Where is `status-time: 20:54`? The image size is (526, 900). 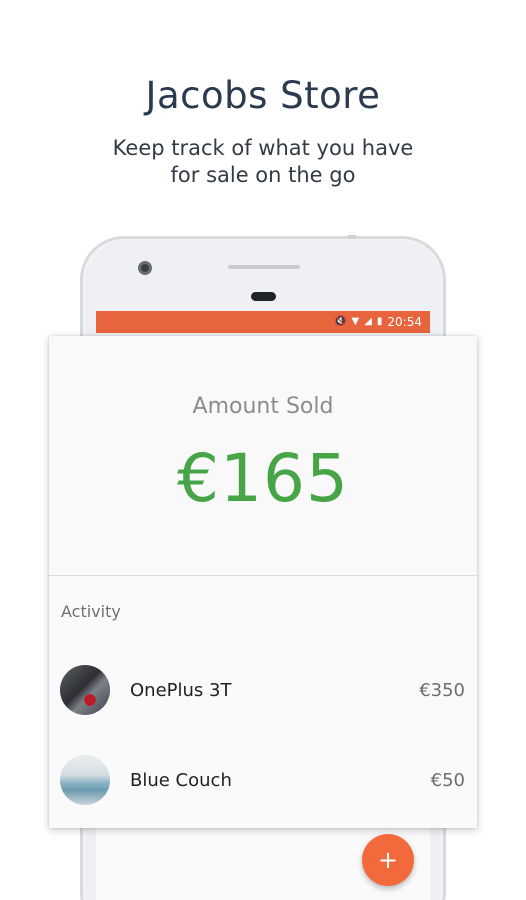
status-time: 20:54 is located at coordinates (404, 322).